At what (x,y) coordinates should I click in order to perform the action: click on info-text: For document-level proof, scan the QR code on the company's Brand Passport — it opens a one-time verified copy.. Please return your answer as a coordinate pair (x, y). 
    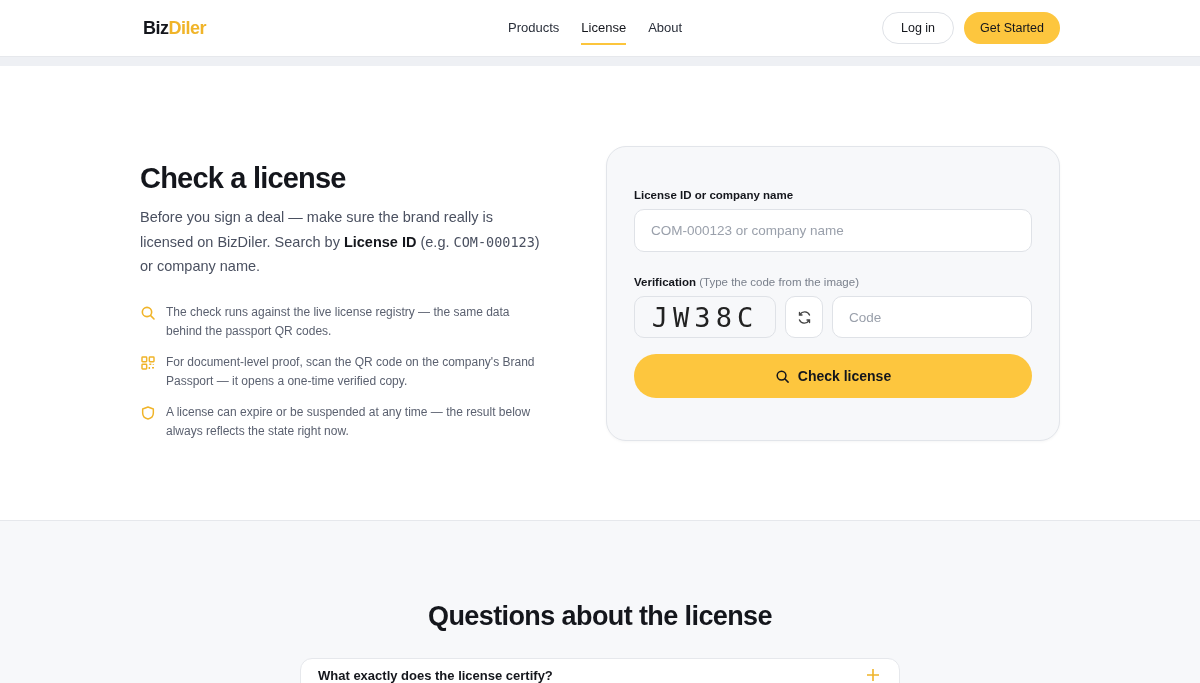
    Looking at the image, I should click on (351, 371).